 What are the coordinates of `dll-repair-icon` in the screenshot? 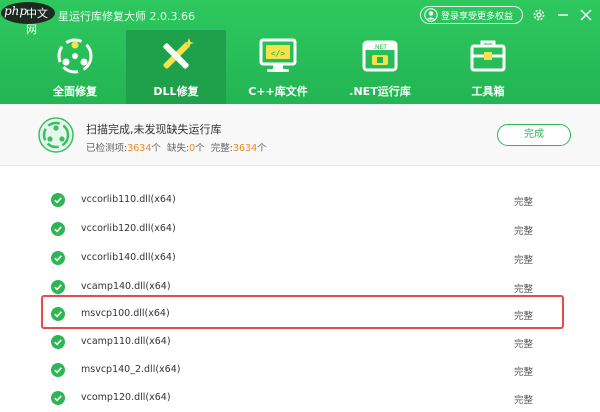 It's located at (178, 53).